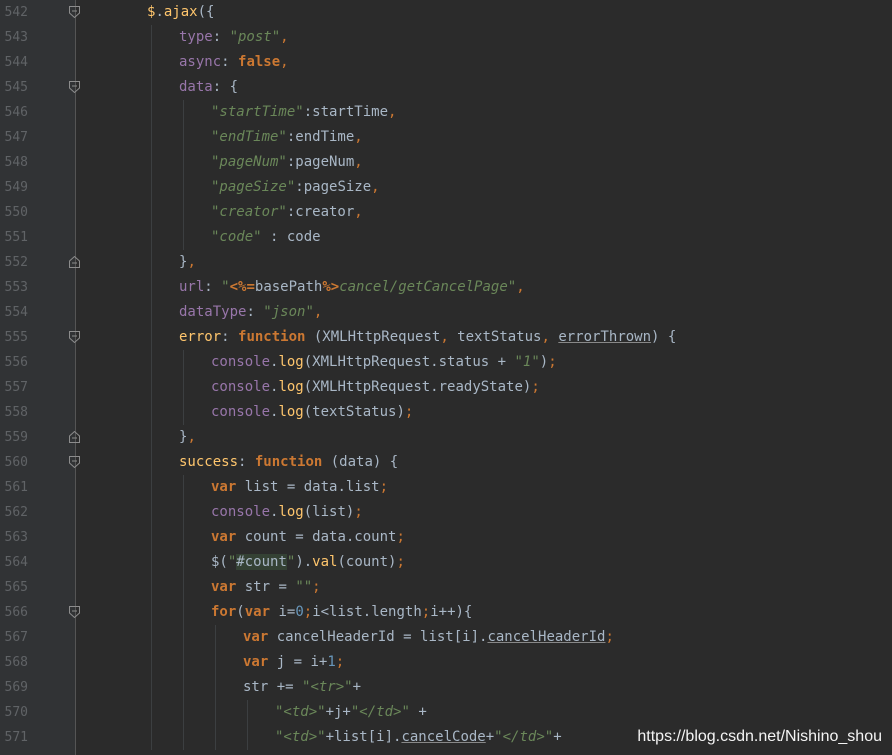 This screenshot has width=892, height=755. What do you see at coordinates (242, 287) in the screenshot?
I see `code-token: <%=` at bounding box center [242, 287].